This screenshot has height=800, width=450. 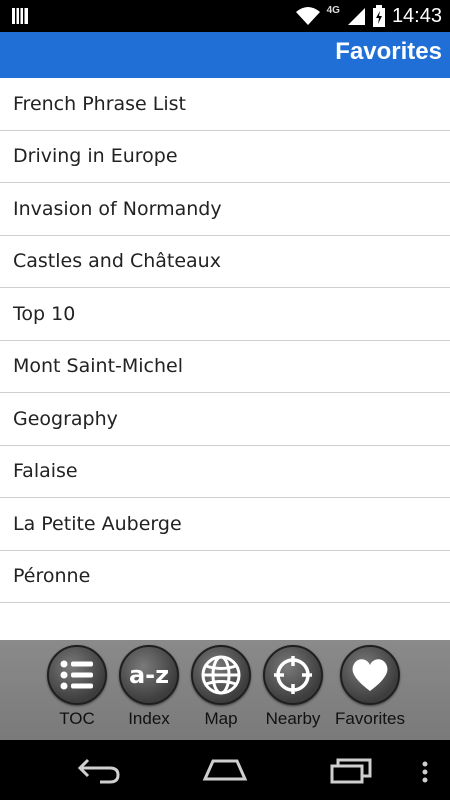 I want to click on heart-icon, so click(x=370, y=675).